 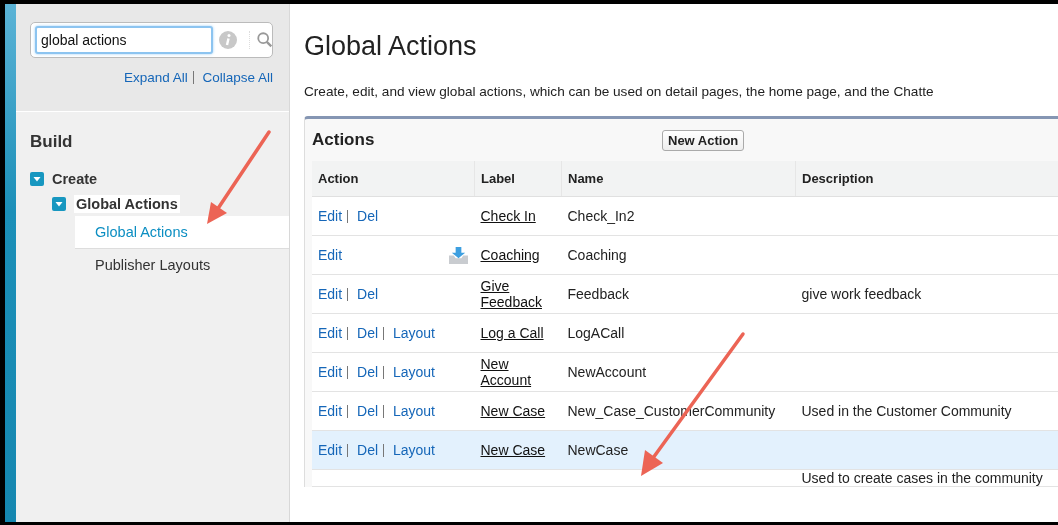 I want to click on column-header: Name, so click(x=678, y=179).